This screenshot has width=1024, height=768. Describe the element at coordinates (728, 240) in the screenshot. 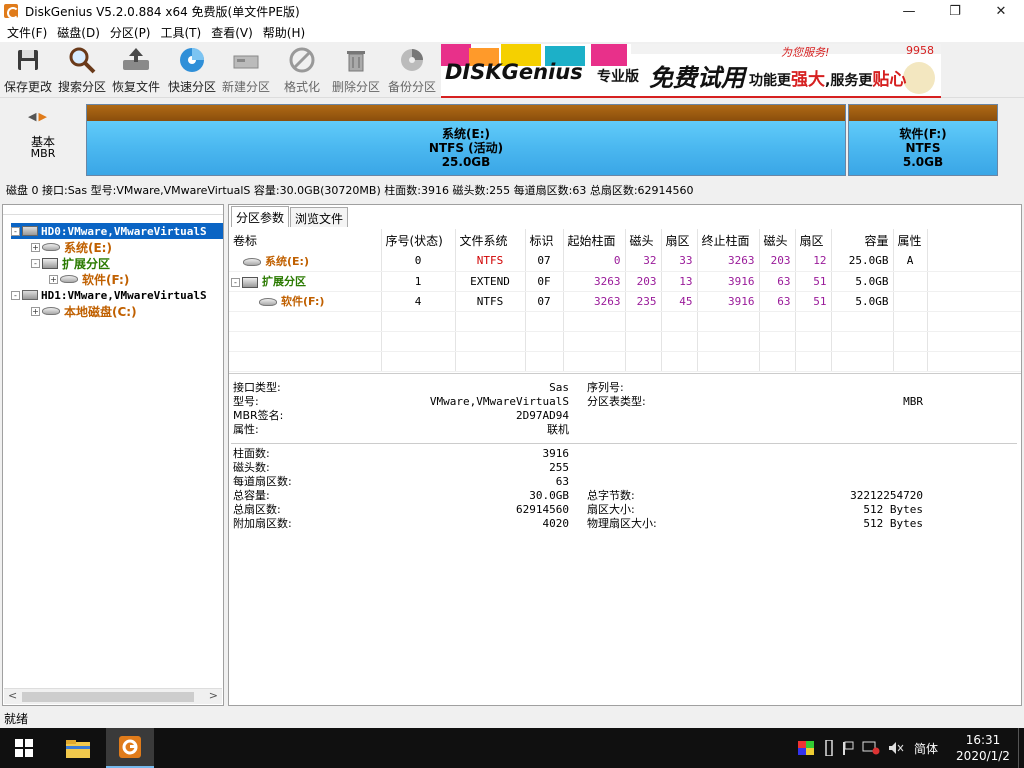

I see `col-end-cyl: 终止柱面` at that location.